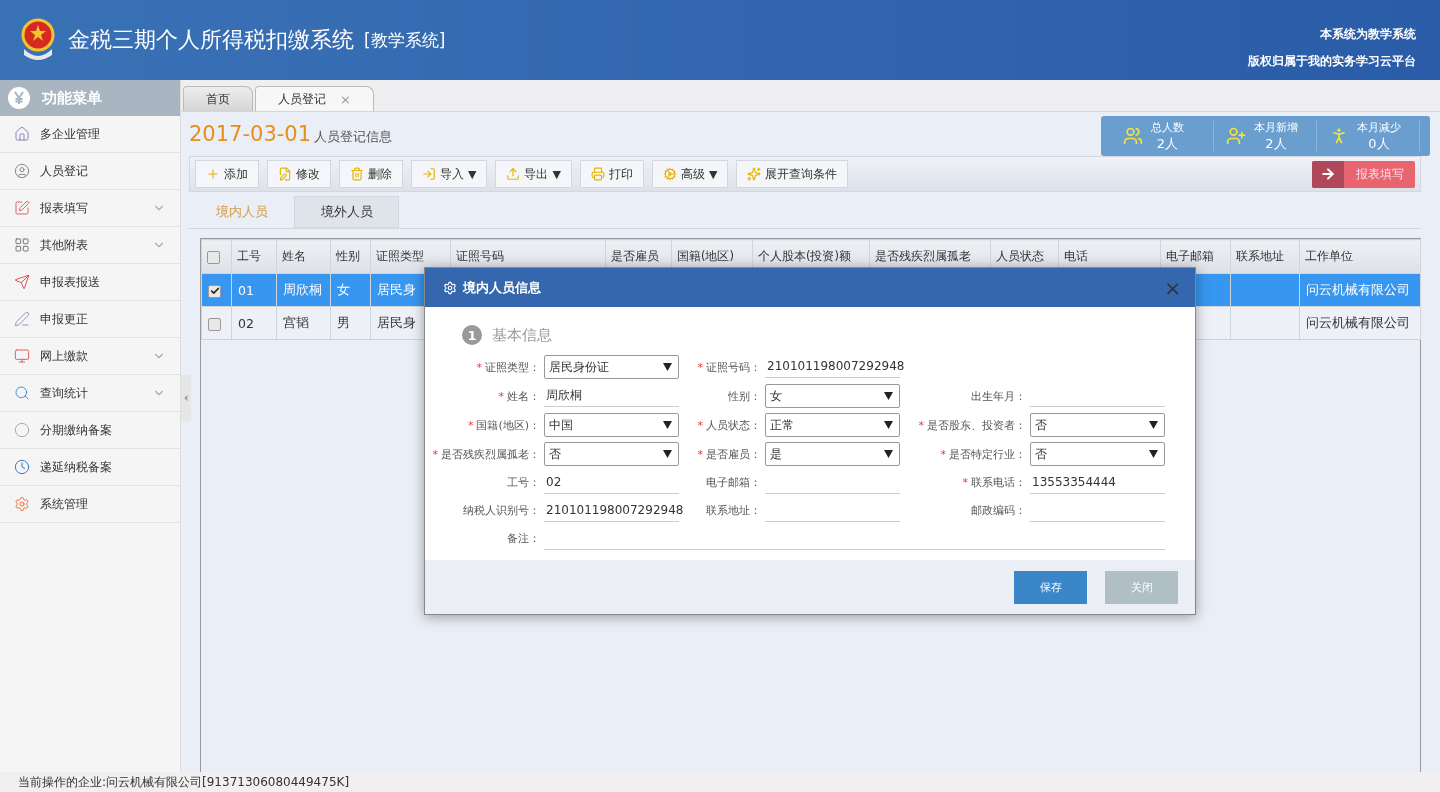 This screenshot has height=792, width=1440. What do you see at coordinates (350, 256) in the screenshot?
I see `column-header: 性别` at bounding box center [350, 256].